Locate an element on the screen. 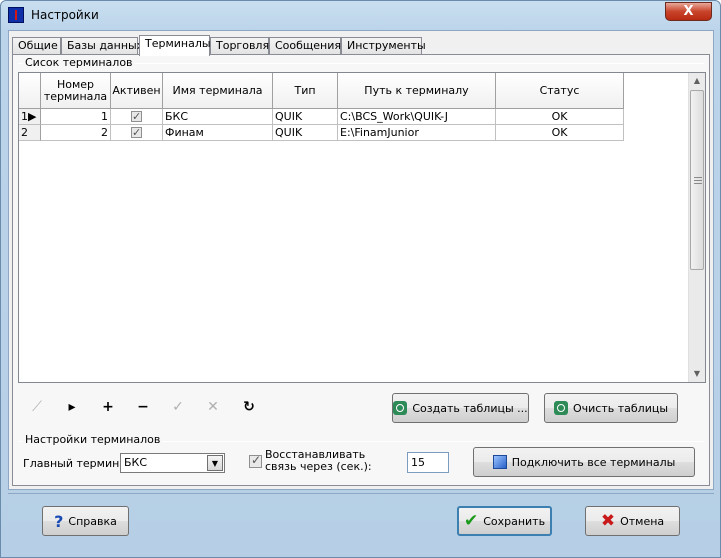 This screenshot has height=558, width=721. cell-name: БКС is located at coordinates (218, 117).